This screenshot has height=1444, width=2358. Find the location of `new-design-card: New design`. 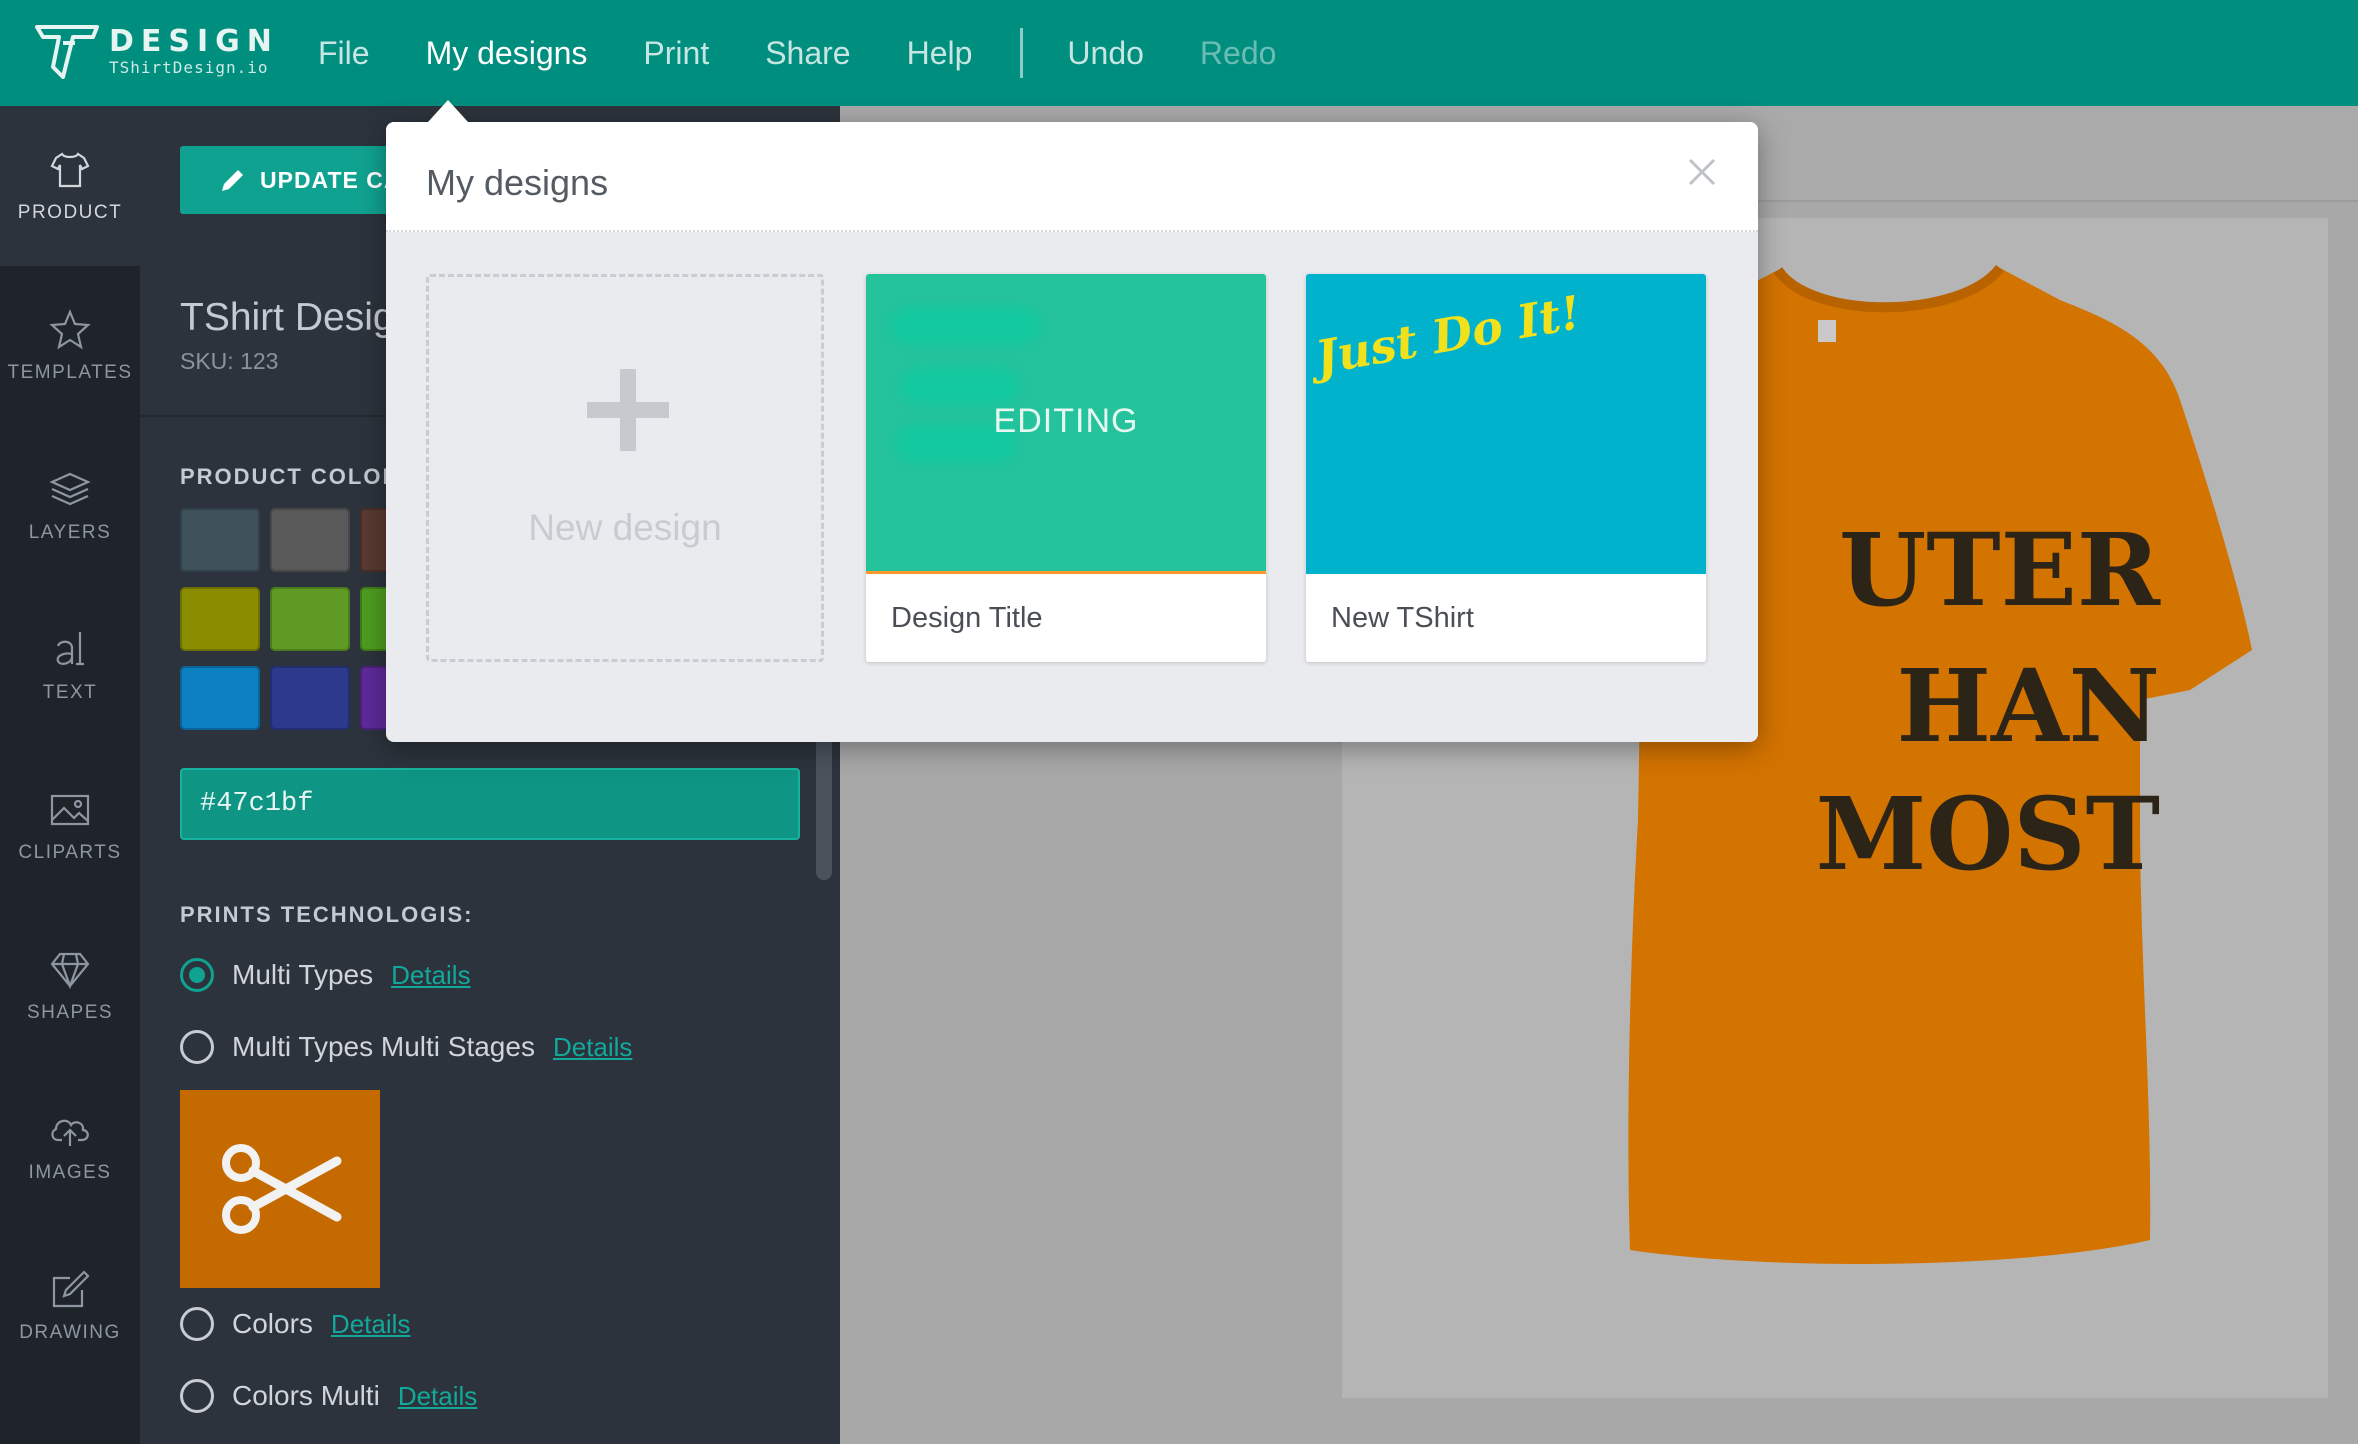

new-design-card: New design is located at coordinates (625, 468).